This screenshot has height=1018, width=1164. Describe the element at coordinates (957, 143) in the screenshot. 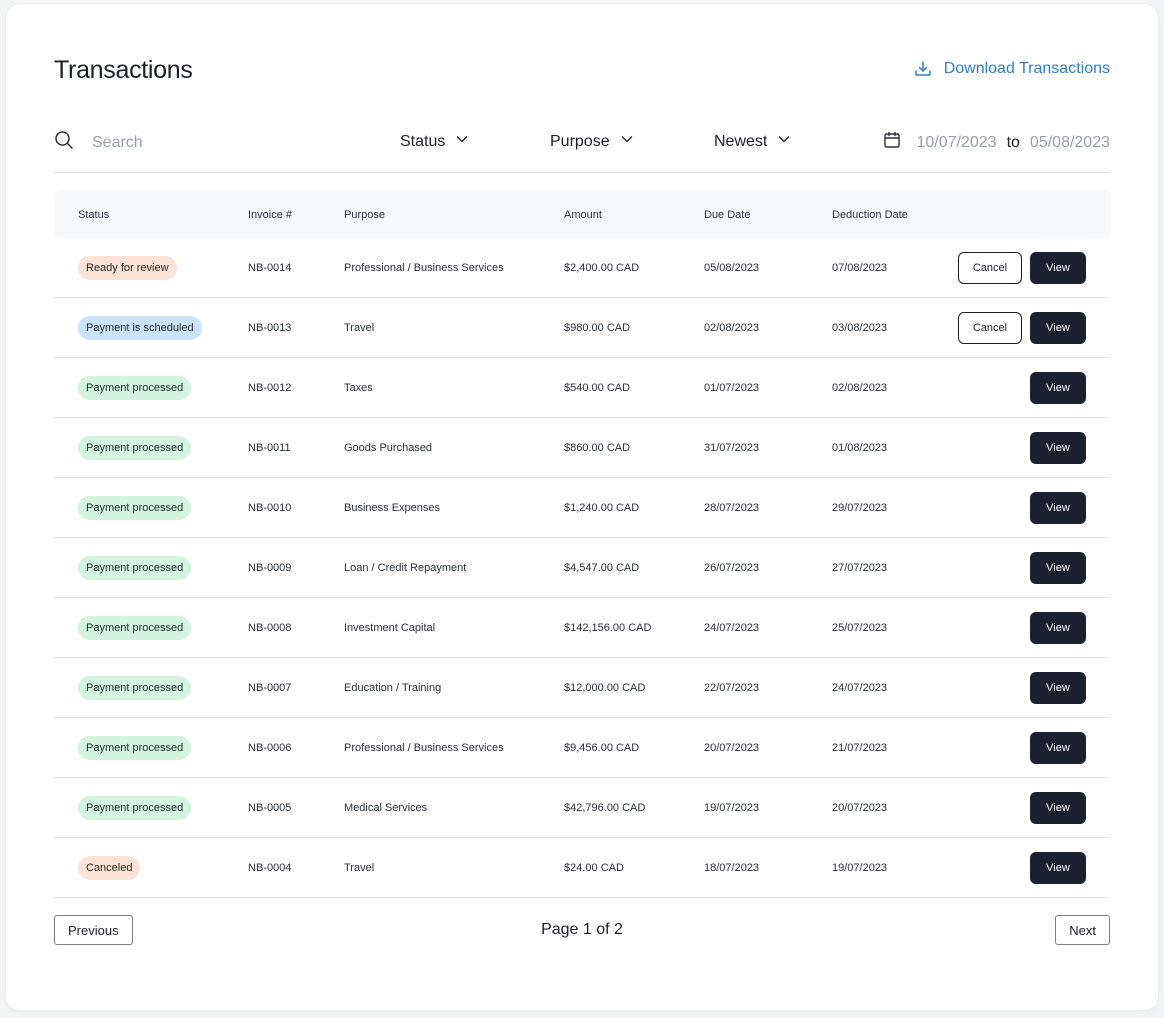

I see `date-from: 10/07/2023` at that location.